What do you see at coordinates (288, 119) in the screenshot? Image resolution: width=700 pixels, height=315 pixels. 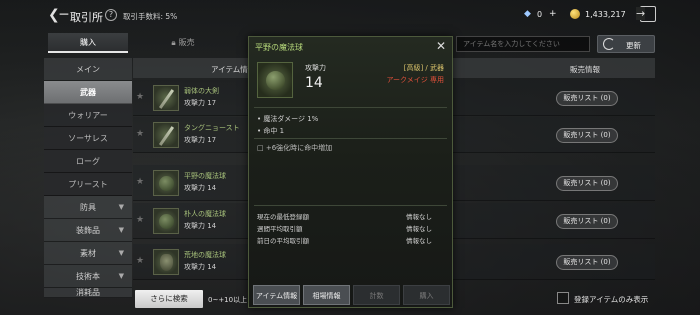 I see `item-option: • 魔法ダメージ 1%` at bounding box center [288, 119].